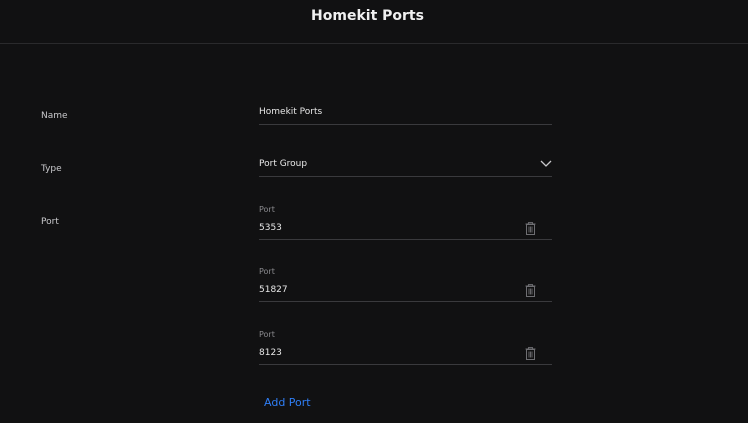  What do you see at coordinates (405, 291) in the screenshot?
I see `port-input-2: 51827` at bounding box center [405, 291].